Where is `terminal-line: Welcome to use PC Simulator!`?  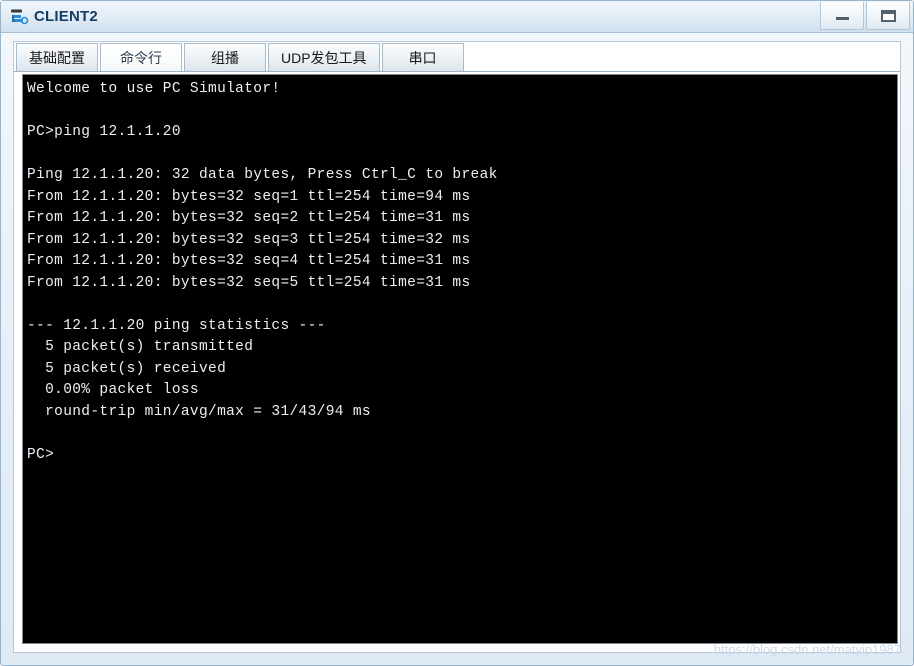 terminal-line: Welcome to use PC Simulator! is located at coordinates (154, 89).